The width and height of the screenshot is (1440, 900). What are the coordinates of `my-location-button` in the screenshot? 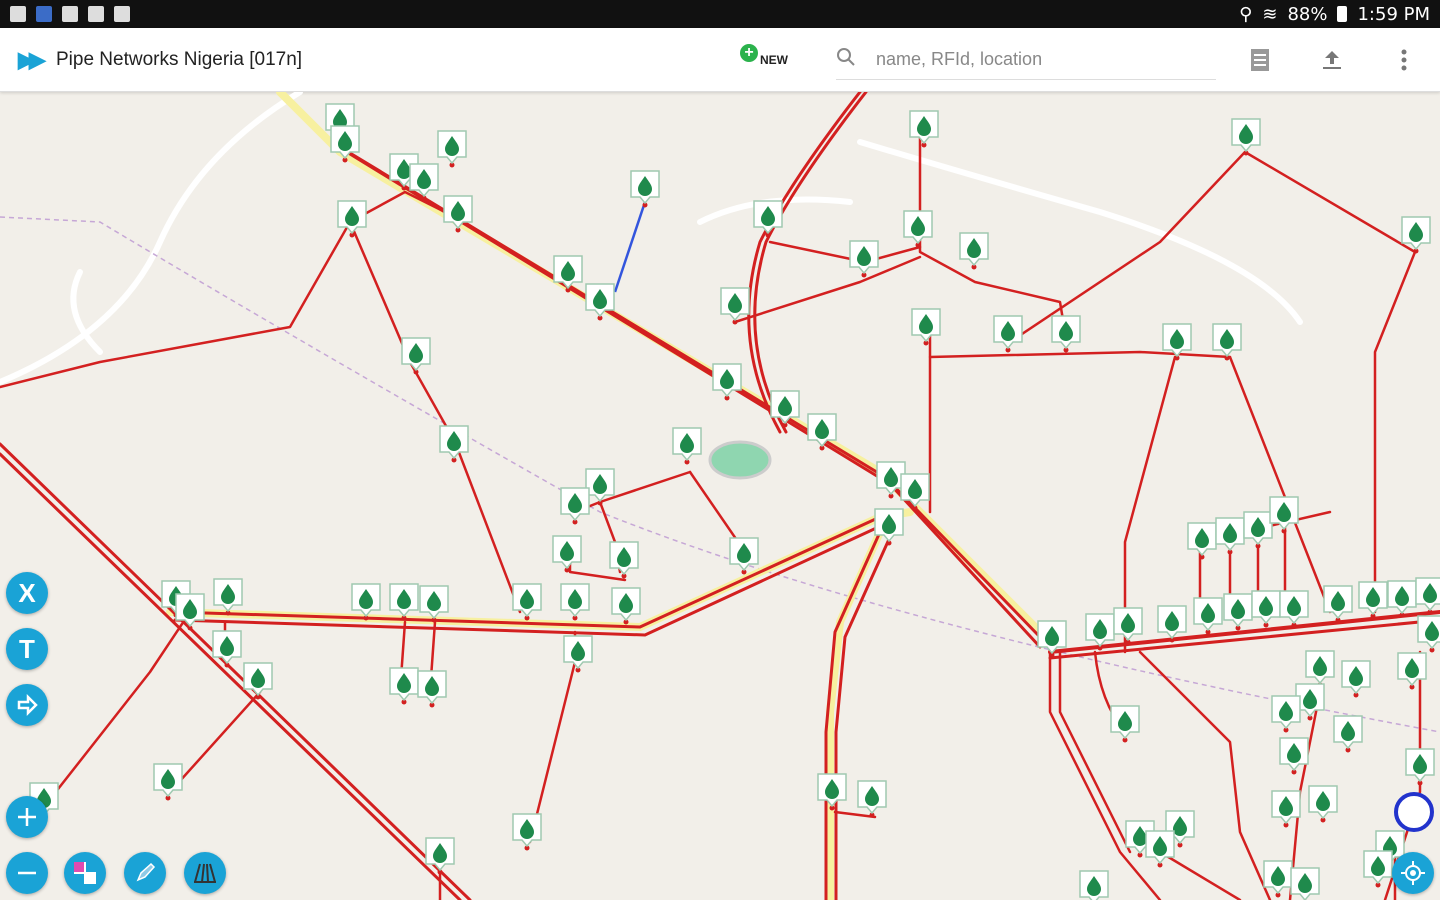 It's located at (1413, 873).